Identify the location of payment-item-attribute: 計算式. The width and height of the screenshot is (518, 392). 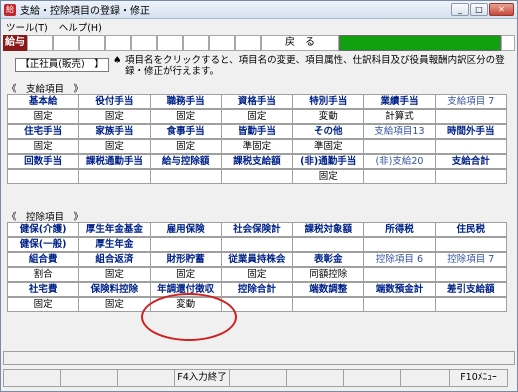
(399, 116).